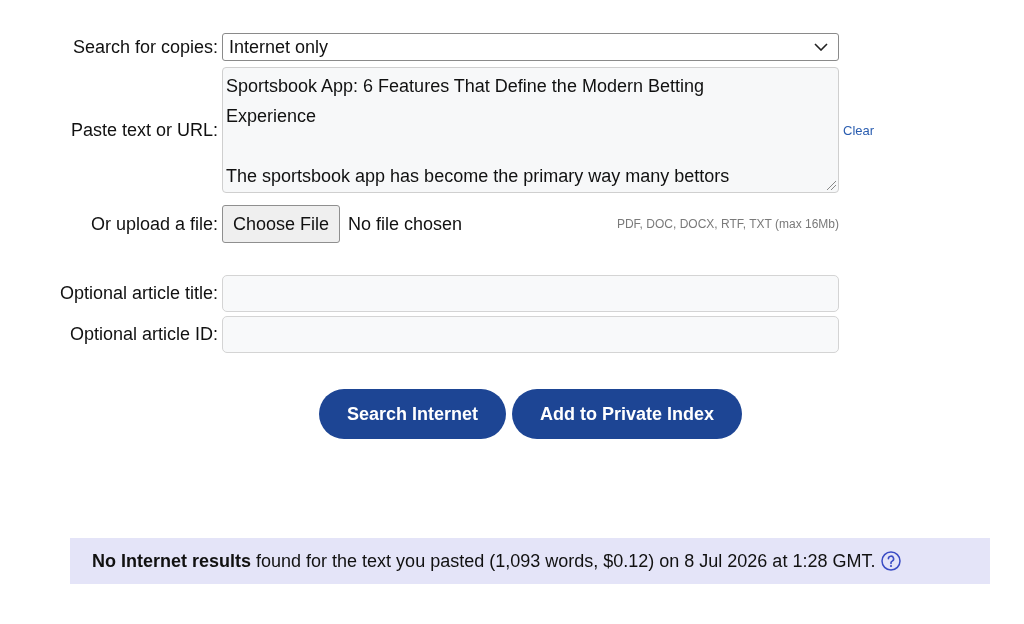 The image size is (1024, 624). What do you see at coordinates (281, 224) in the screenshot?
I see `choose-file-button: Choose File` at bounding box center [281, 224].